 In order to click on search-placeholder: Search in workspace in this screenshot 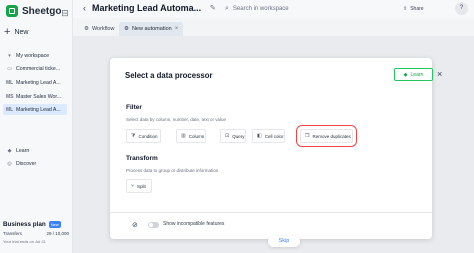, I will do `click(260, 9)`.